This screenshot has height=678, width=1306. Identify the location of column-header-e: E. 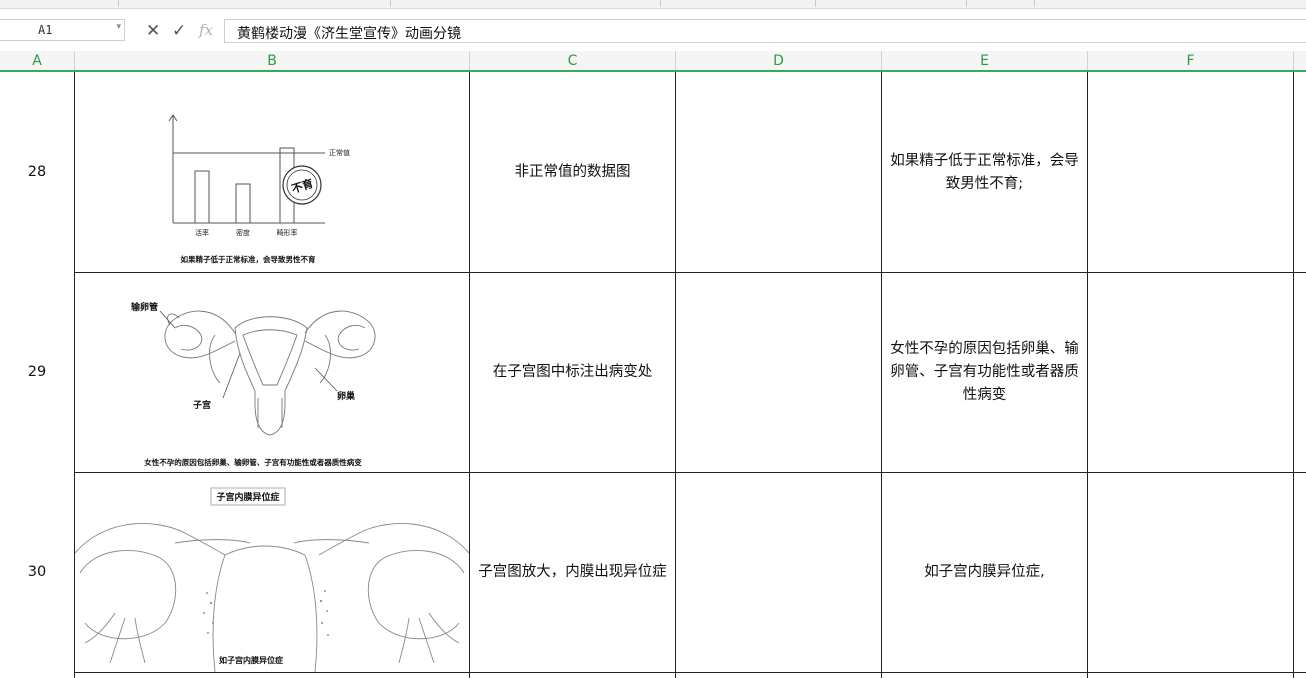
(985, 61).